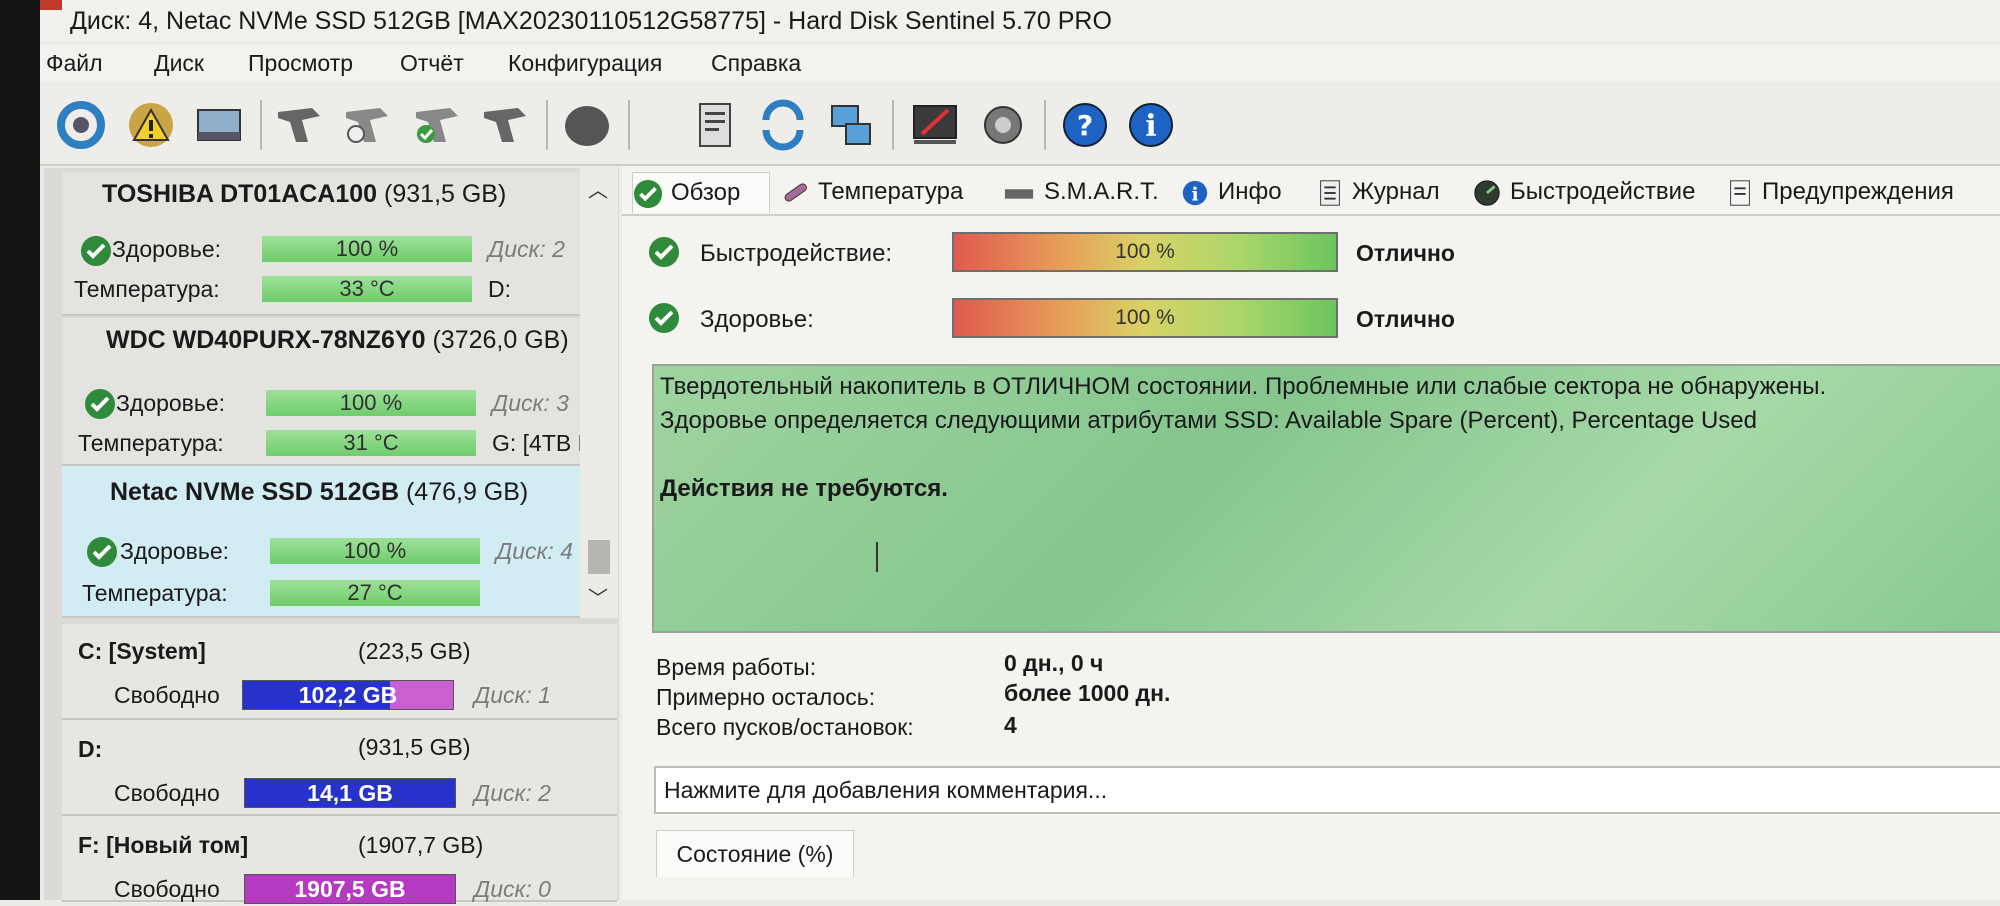 This screenshot has height=906, width=2000. What do you see at coordinates (512, 889) in the screenshot?
I see `volume-disk: Диск: 0` at bounding box center [512, 889].